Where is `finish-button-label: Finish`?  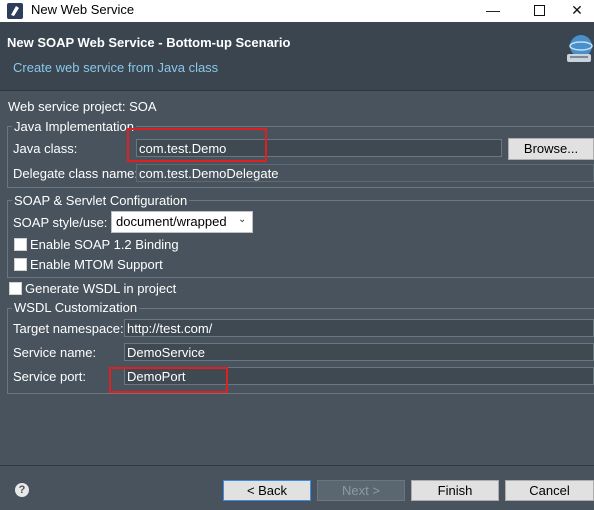 finish-button-label: Finish is located at coordinates (455, 490).